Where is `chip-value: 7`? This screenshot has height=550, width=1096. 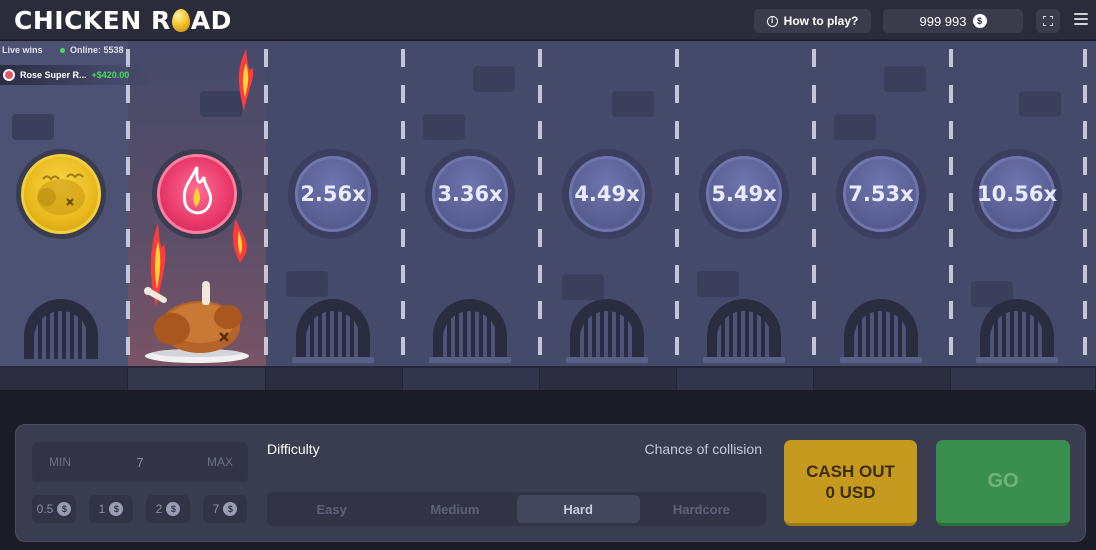 chip-value: 7 is located at coordinates (216, 509).